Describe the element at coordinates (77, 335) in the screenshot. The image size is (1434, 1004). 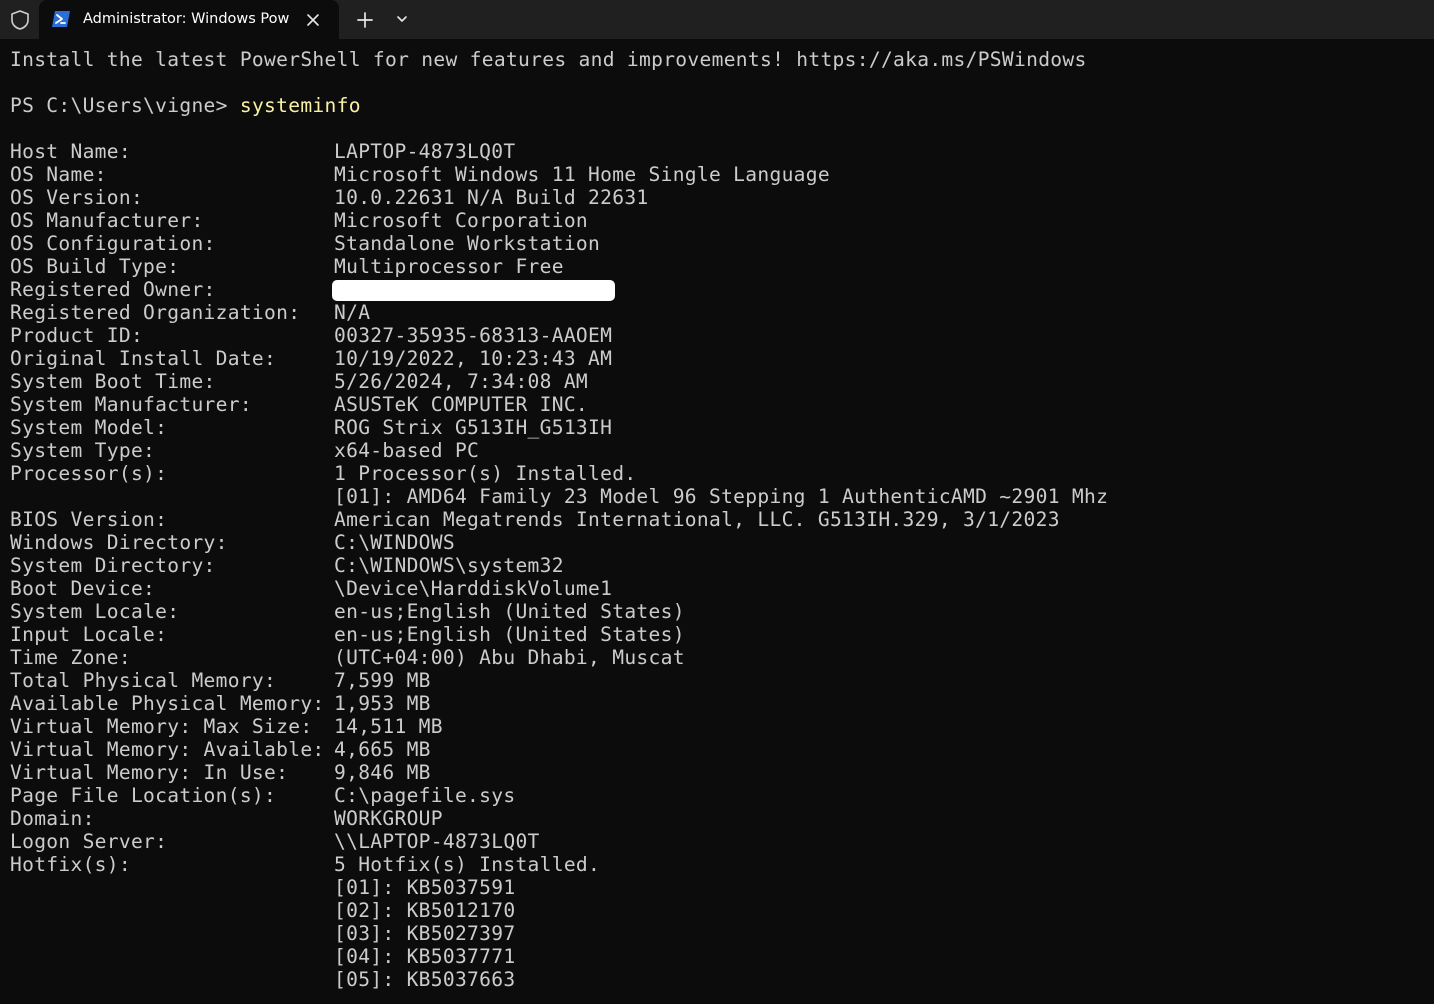
I see `info-key: Product ID:` at that location.